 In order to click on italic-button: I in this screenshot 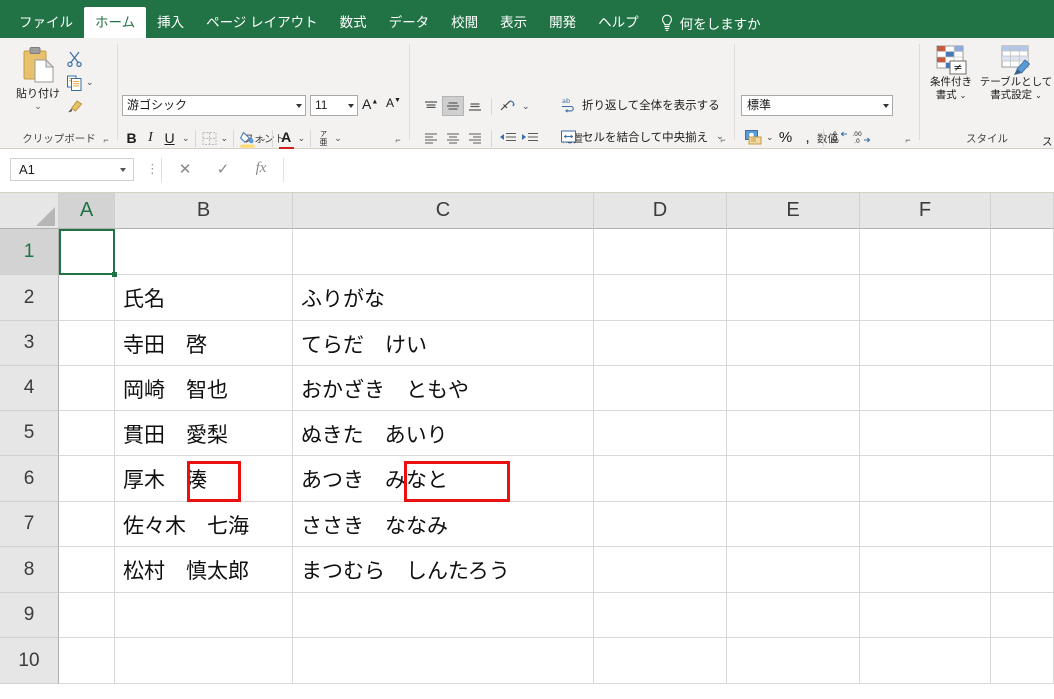, I will do `click(150, 138)`.